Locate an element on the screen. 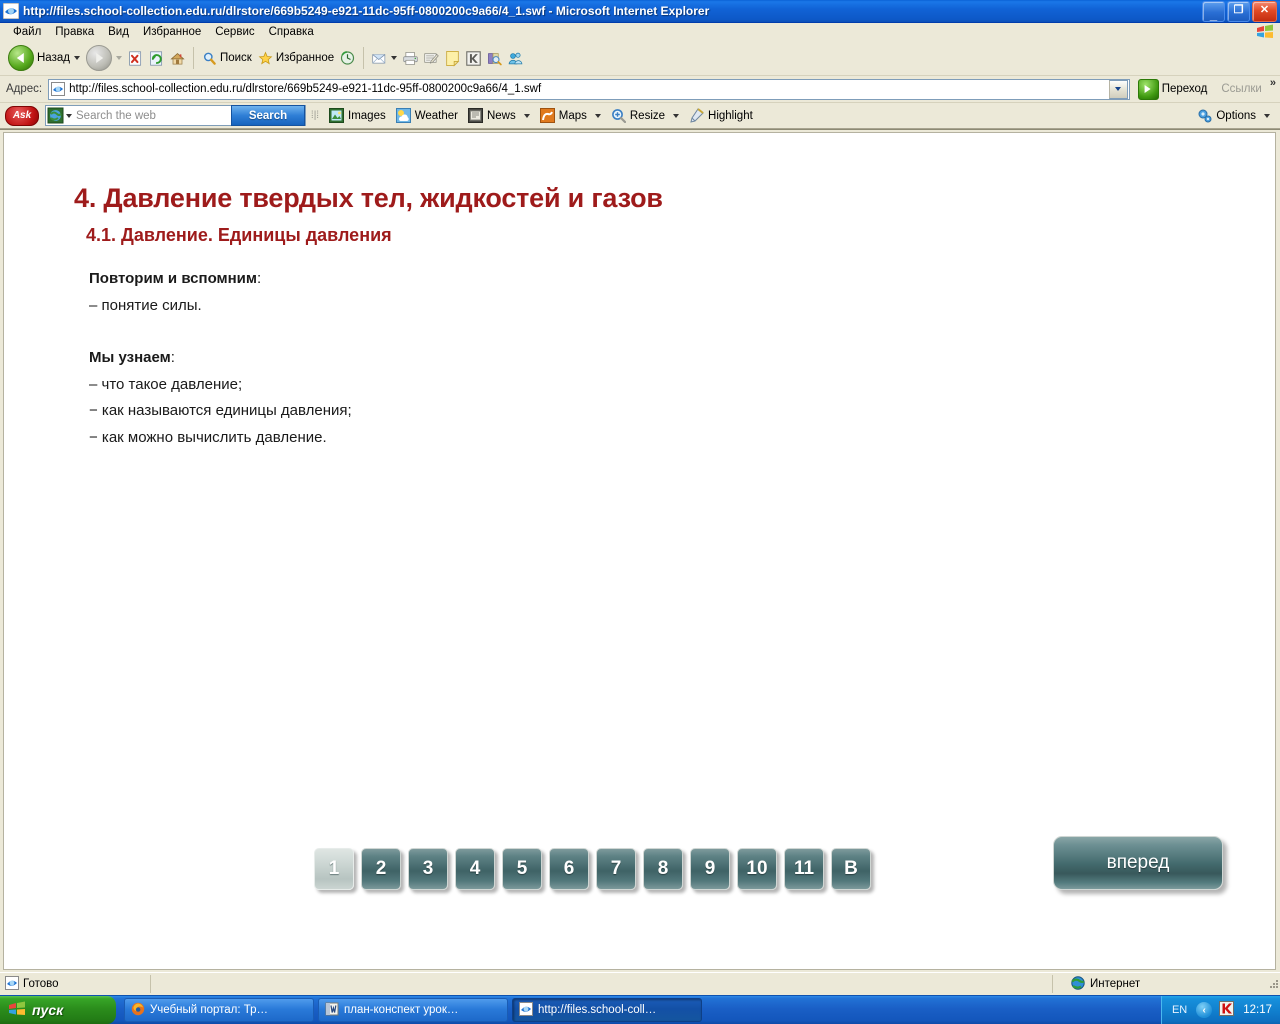  restore-button: ❐ is located at coordinates (1238, 11).